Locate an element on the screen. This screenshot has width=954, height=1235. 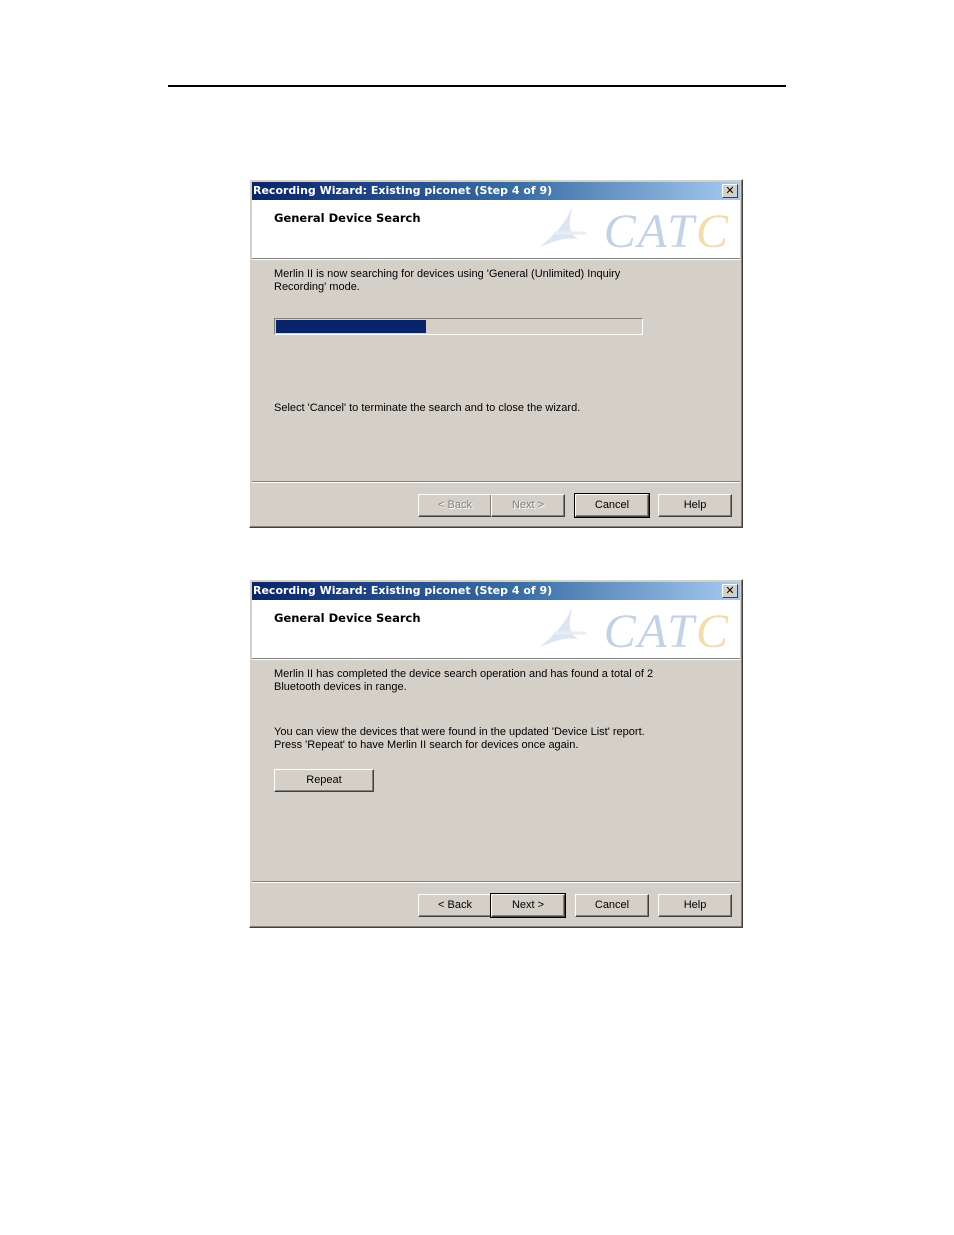
page-top-rule is located at coordinates (477, 86).